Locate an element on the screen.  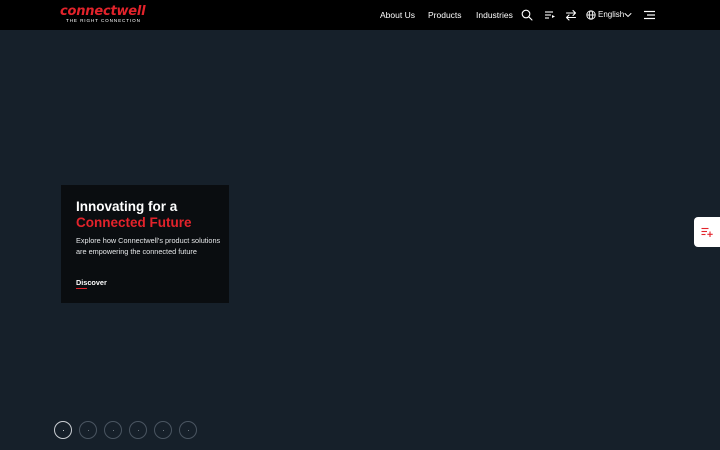
discover-underline is located at coordinates (81, 288).